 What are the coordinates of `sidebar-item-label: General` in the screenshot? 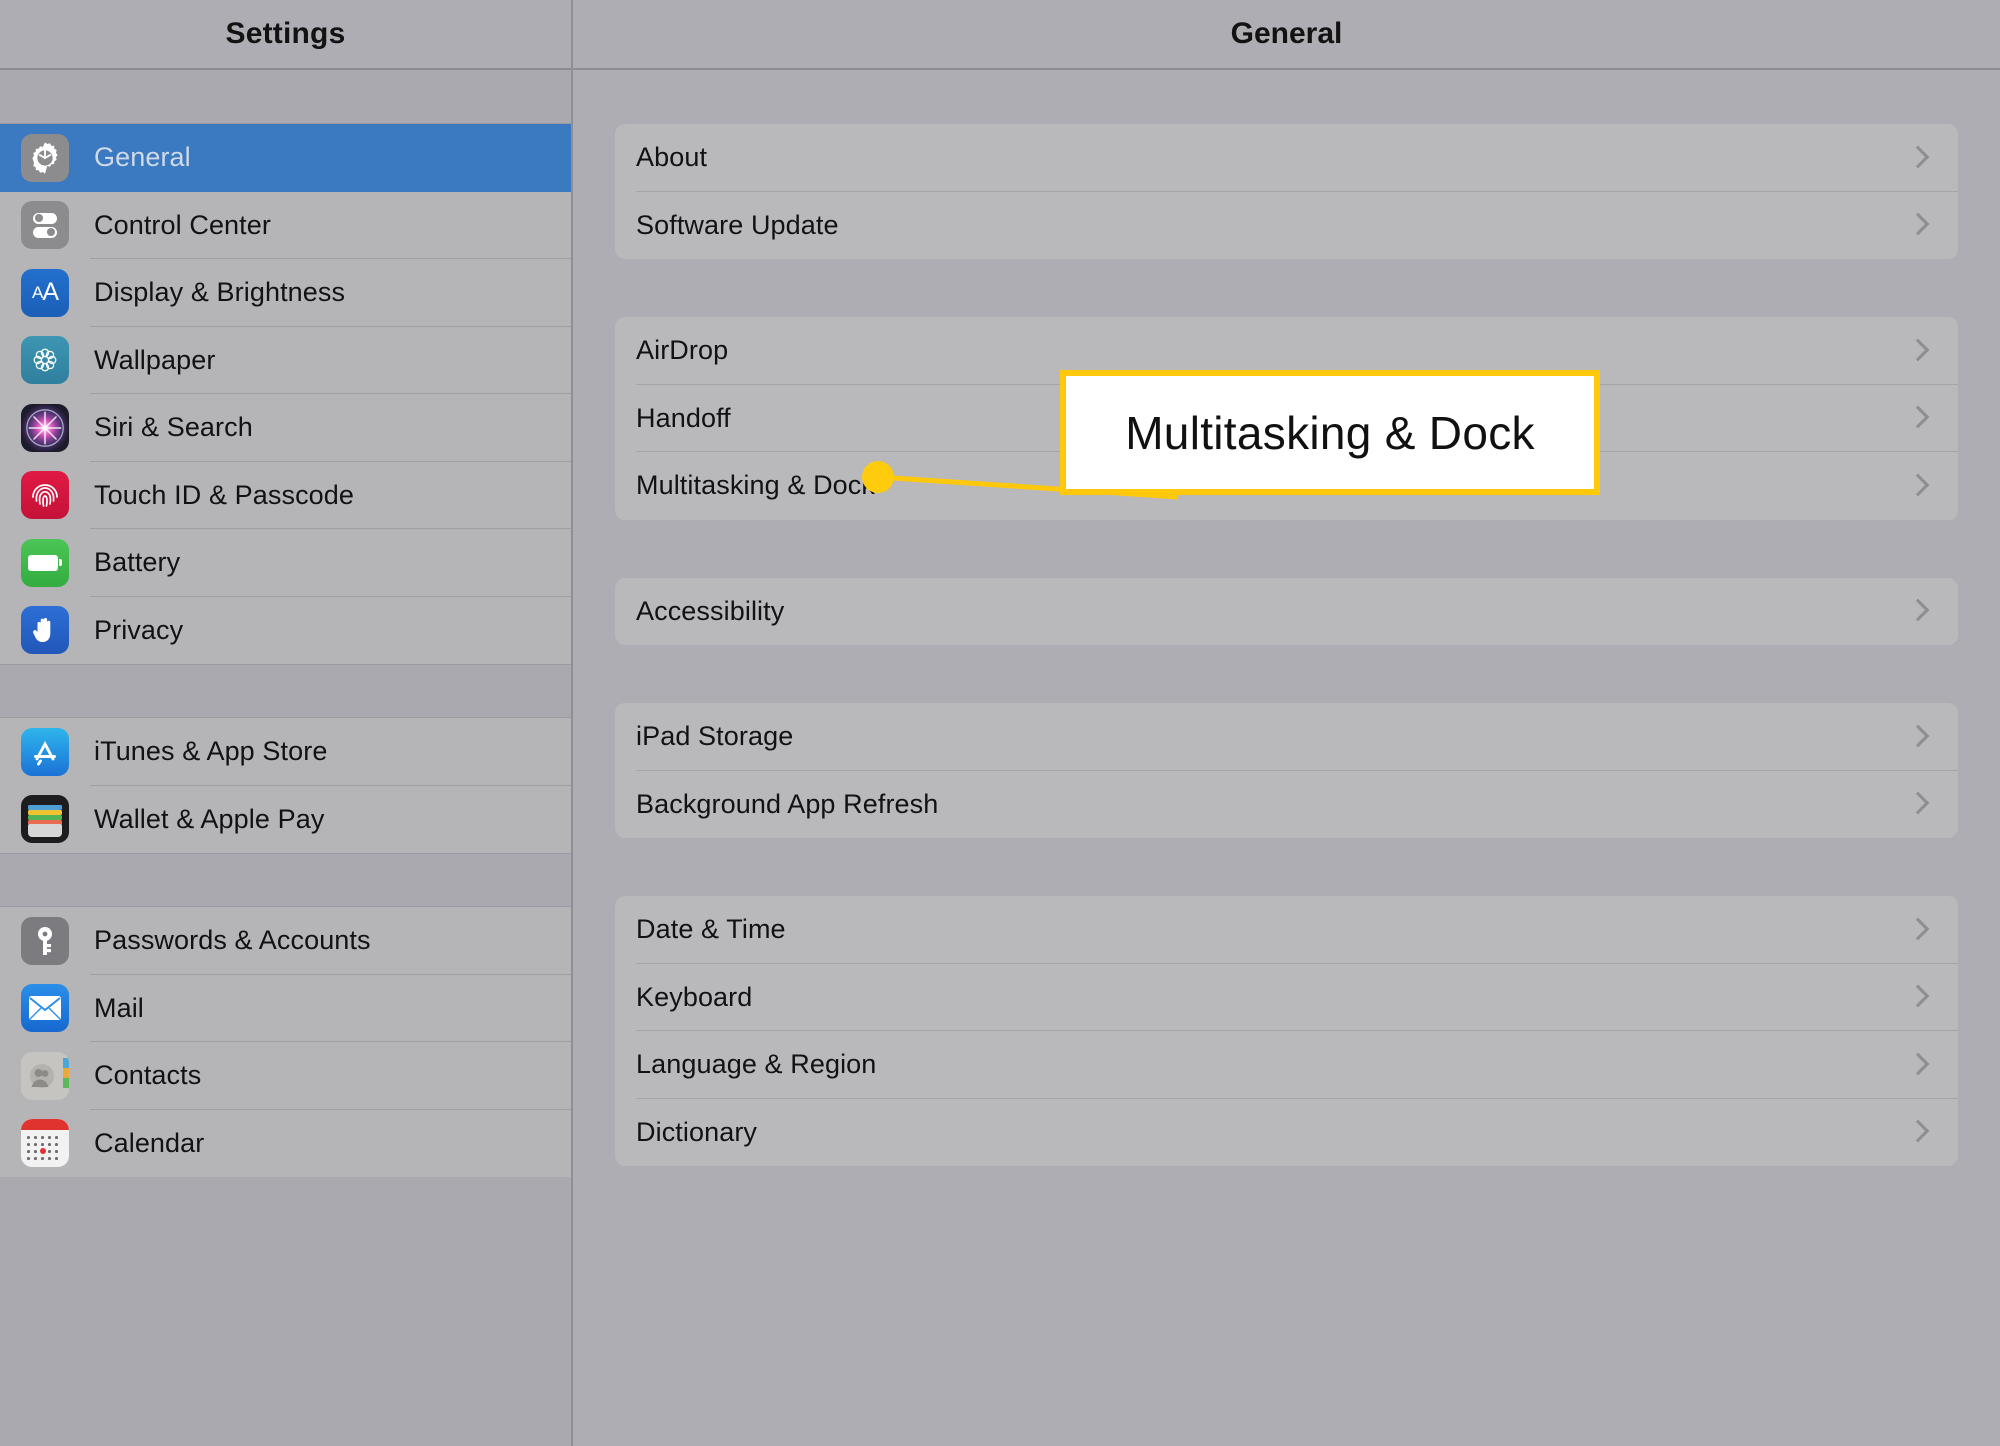 It's located at (142, 157).